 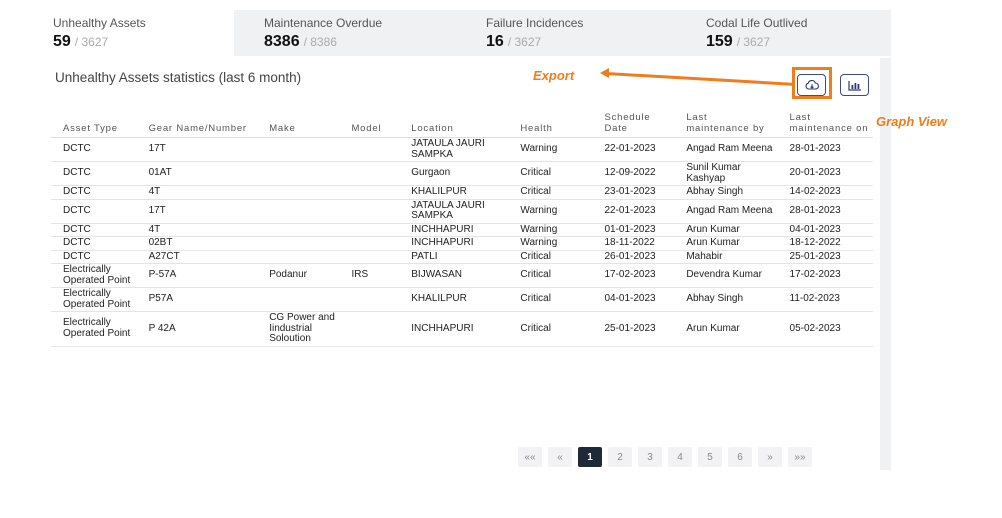 I want to click on cell-location: Gurgaon, so click(x=454, y=173).